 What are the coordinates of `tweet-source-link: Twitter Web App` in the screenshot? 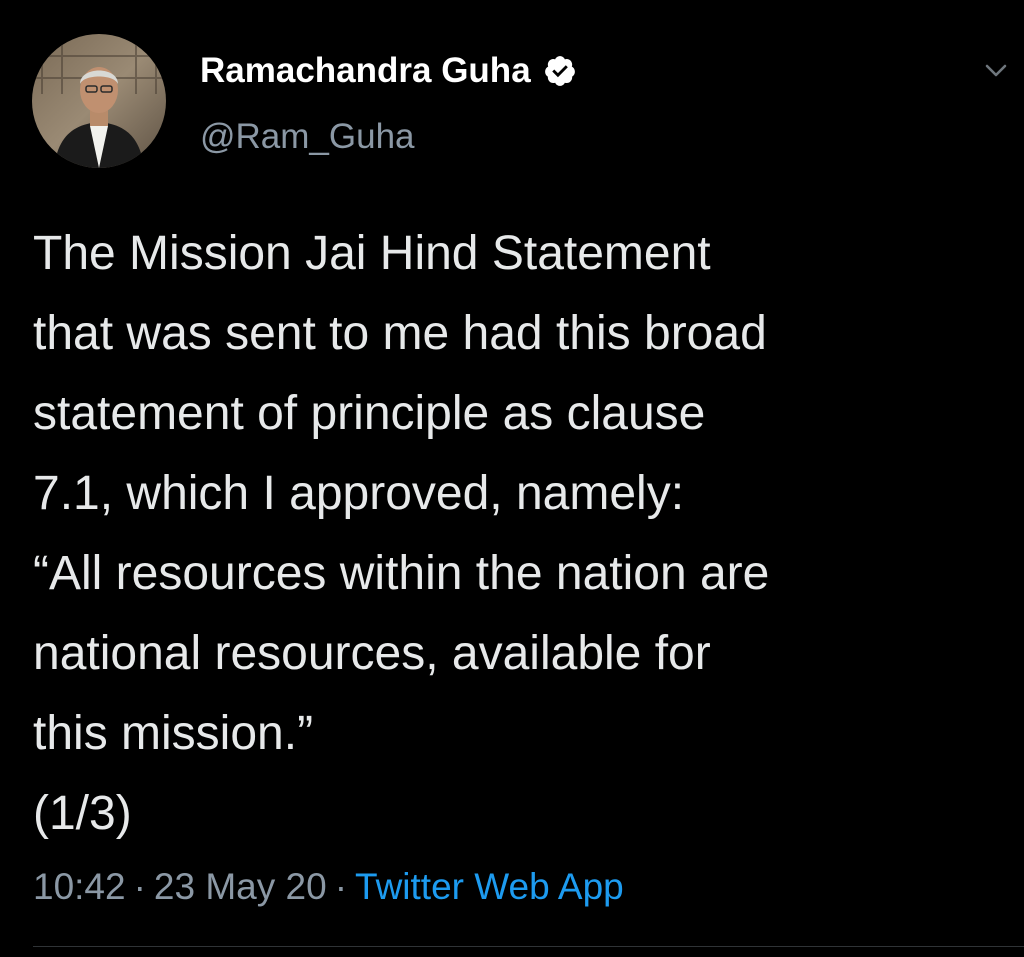 It's located at (489, 886).